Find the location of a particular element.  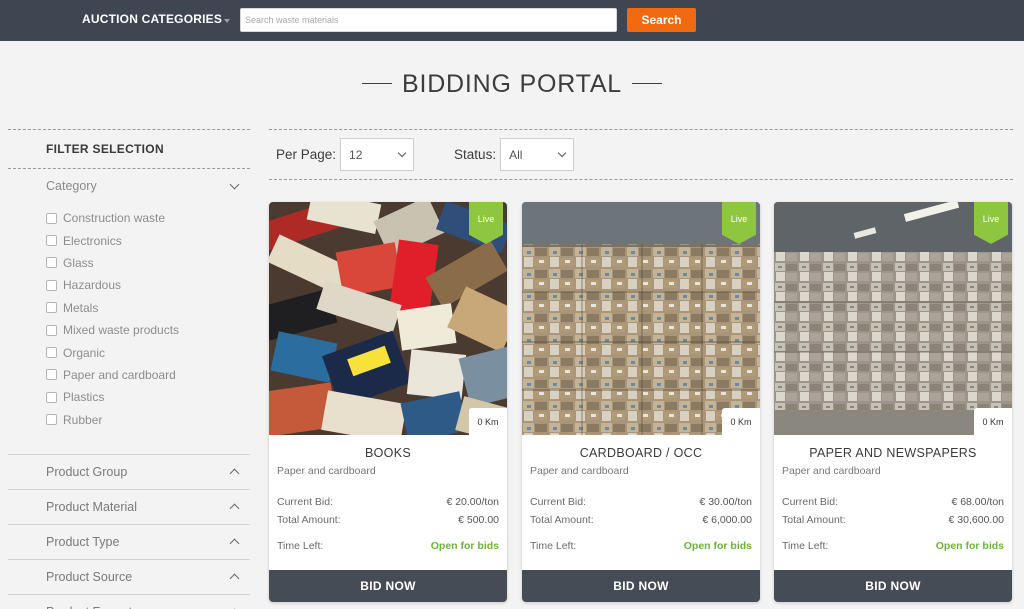

page-title-wrapper: BIDDING PORTAL is located at coordinates (512, 84).